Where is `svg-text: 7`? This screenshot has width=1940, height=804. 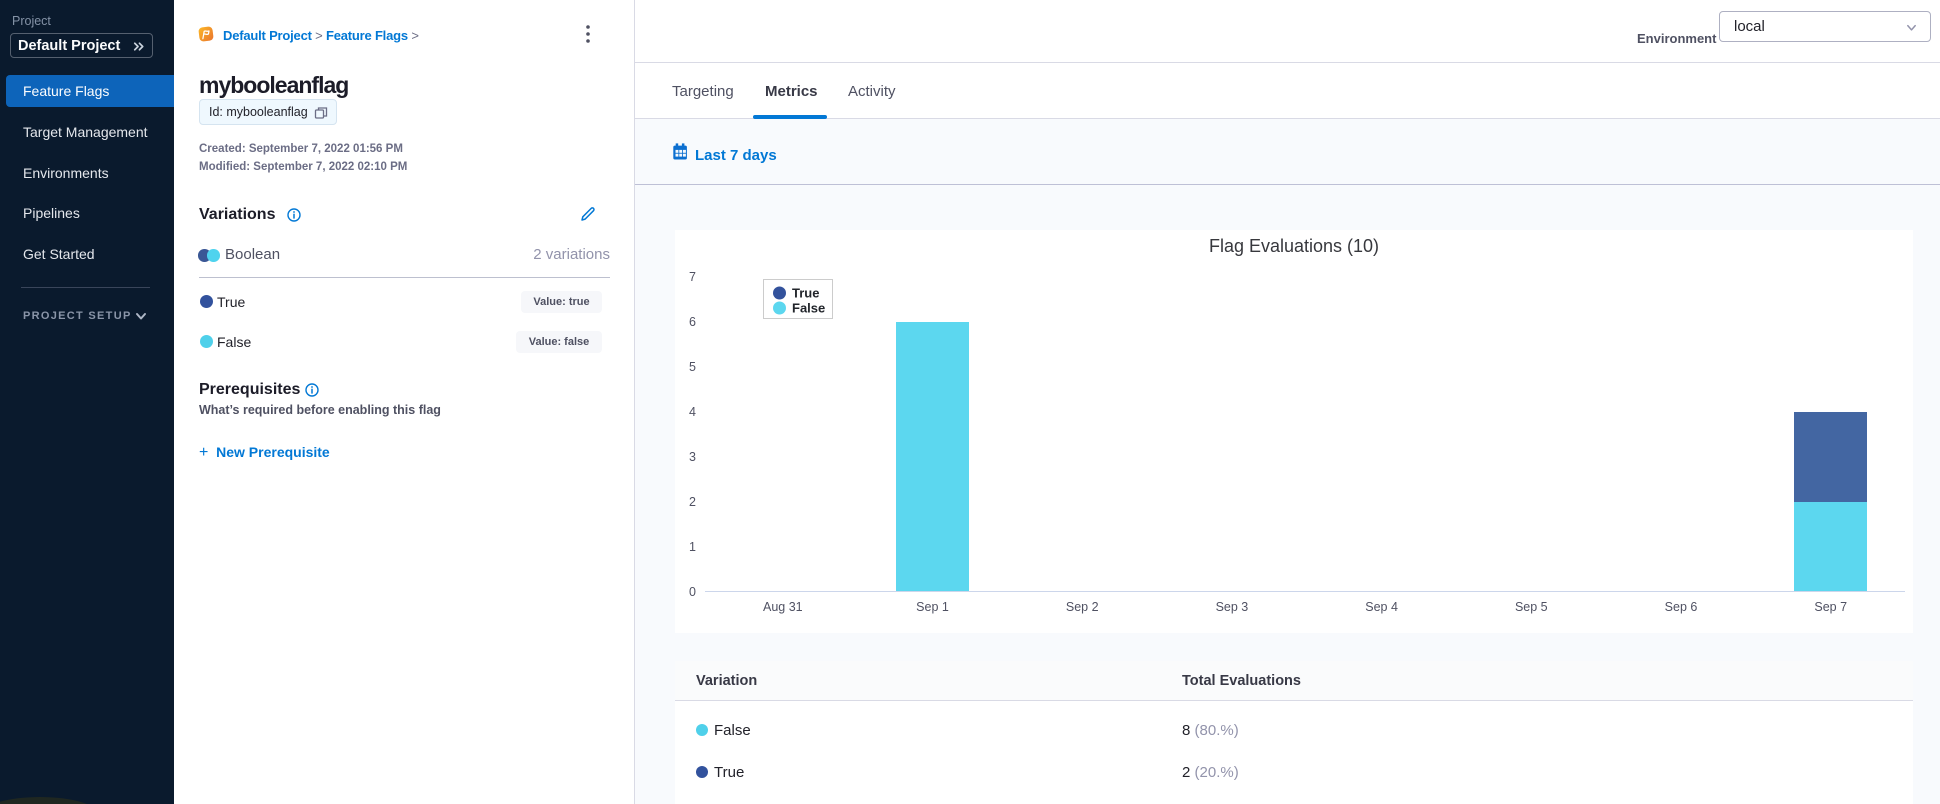 svg-text: 7 is located at coordinates (692, 277).